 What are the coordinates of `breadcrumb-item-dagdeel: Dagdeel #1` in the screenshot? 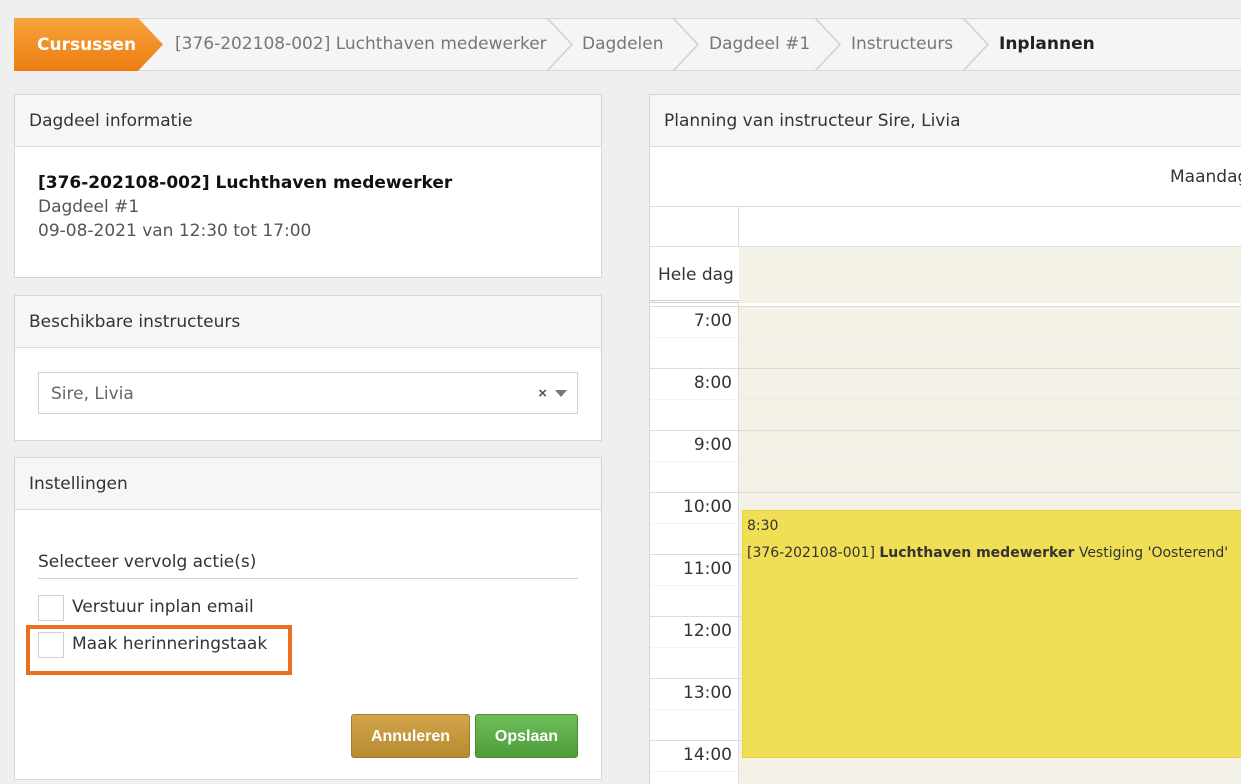 It's located at (759, 44).